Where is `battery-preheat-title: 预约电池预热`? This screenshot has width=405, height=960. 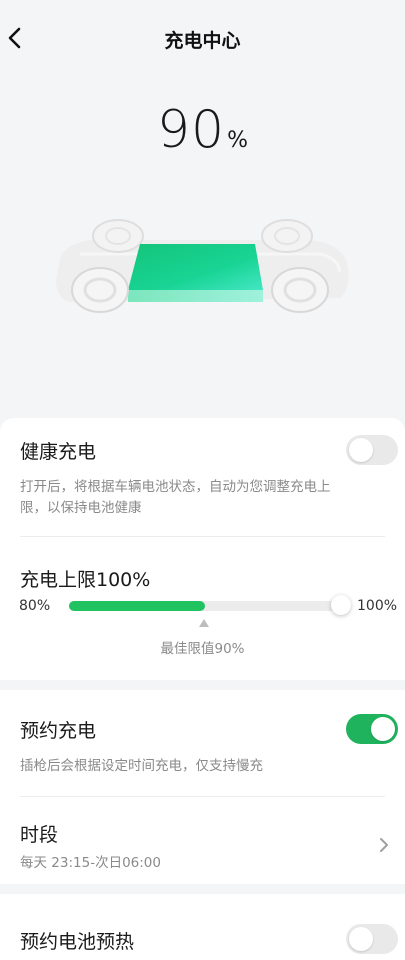
battery-preheat-title: 预约电池预热 is located at coordinates (77, 942).